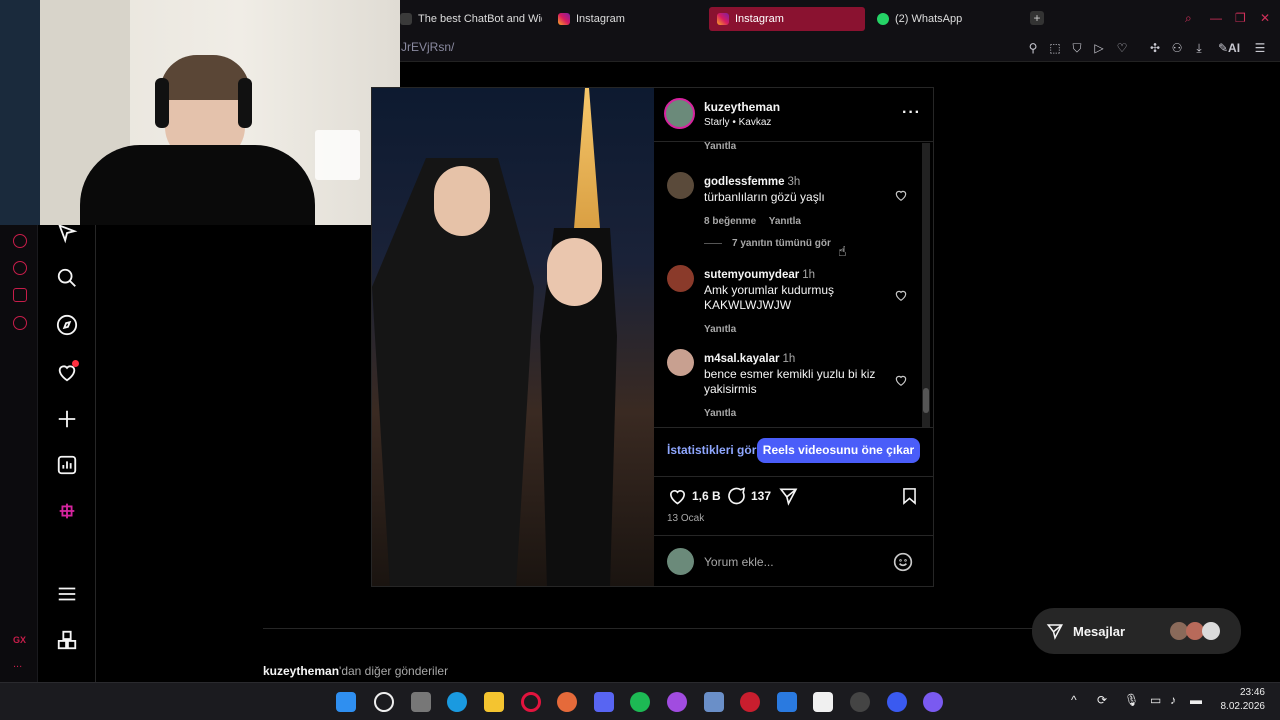 The image size is (1280, 720). What do you see at coordinates (793, 427) in the screenshot?
I see `comments-divider` at bounding box center [793, 427].